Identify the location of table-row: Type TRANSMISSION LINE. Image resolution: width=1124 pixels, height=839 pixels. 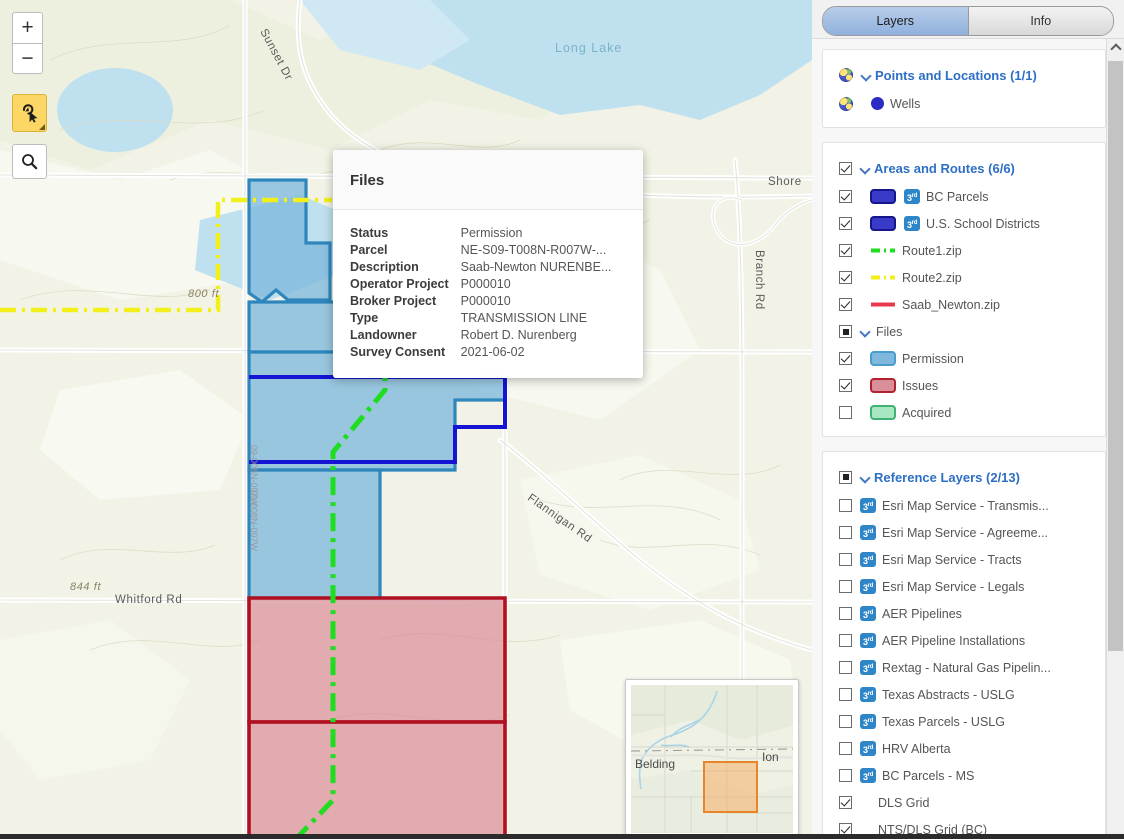
(480, 317).